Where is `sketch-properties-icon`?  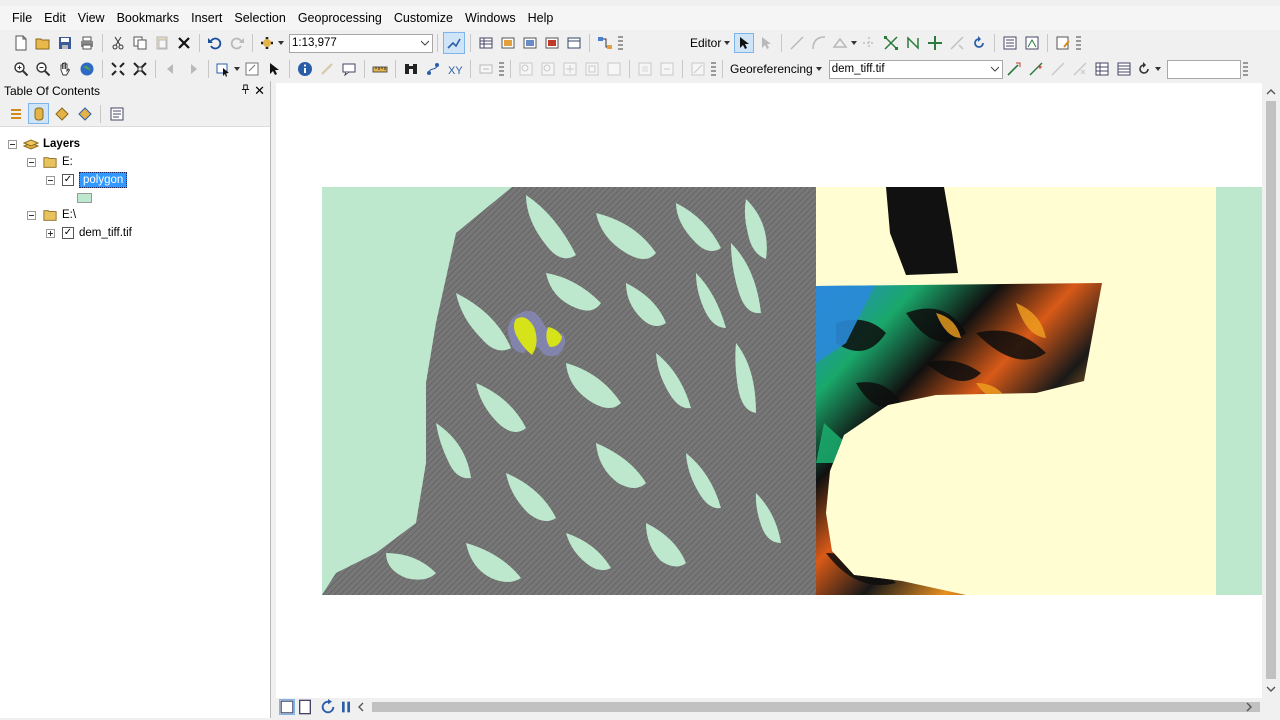
sketch-properties-icon is located at coordinates (1032, 43).